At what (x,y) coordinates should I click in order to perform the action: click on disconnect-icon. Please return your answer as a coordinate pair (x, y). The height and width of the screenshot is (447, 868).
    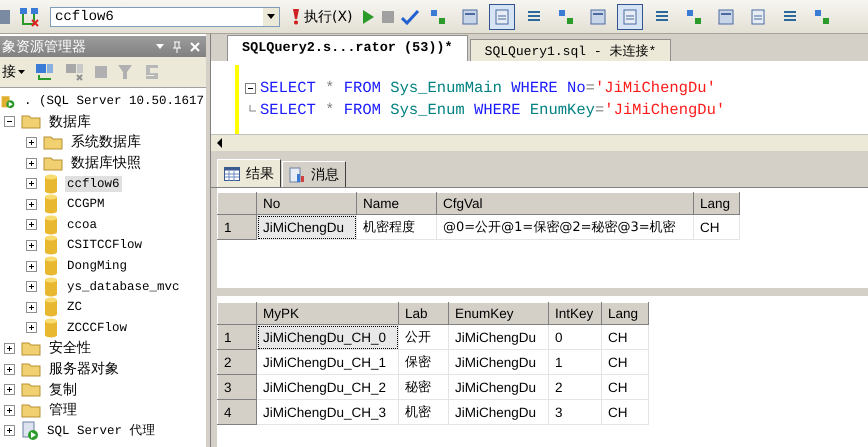
    Looking at the image, I should click on (75, 72).